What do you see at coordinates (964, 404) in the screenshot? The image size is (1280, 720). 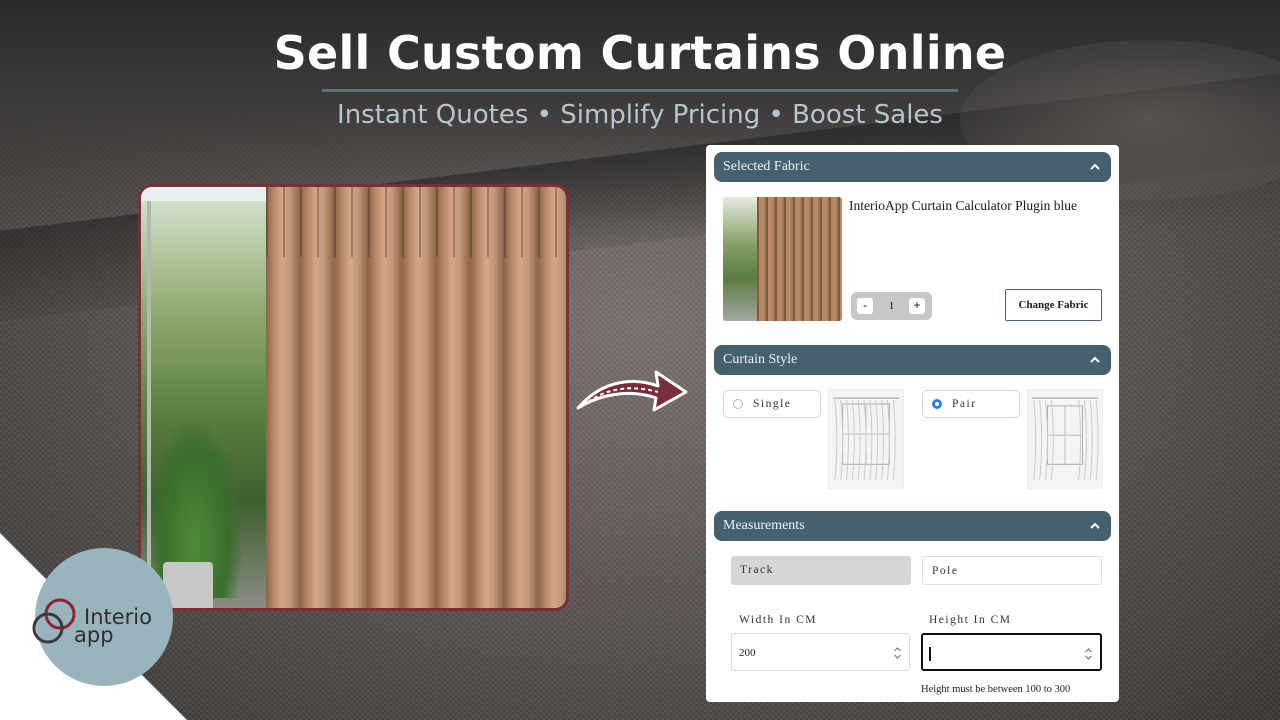 I see `style-option-pair-label: Pair` at bounding box center [964, 404].